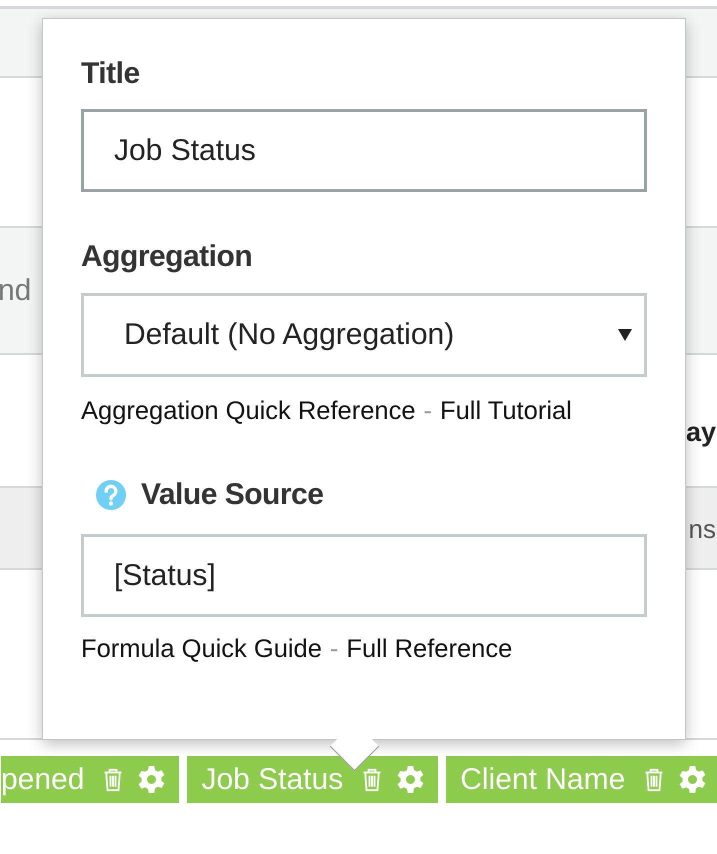 This screenshot has height=854, width=717. I want to click on formula-field: [Status], so click(364, 575).